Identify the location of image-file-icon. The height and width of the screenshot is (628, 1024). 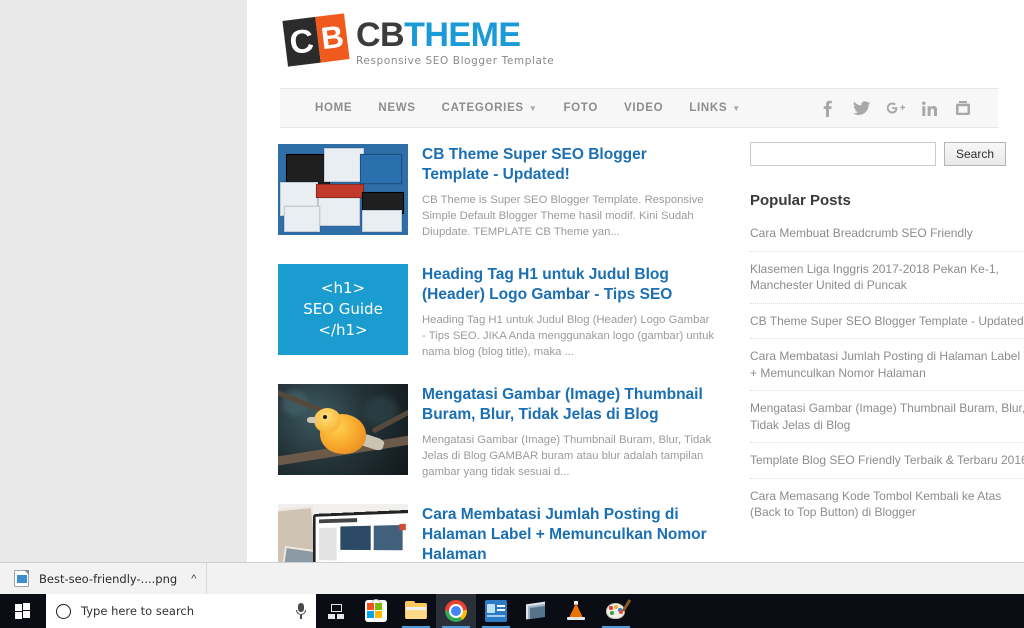
(21, 578).